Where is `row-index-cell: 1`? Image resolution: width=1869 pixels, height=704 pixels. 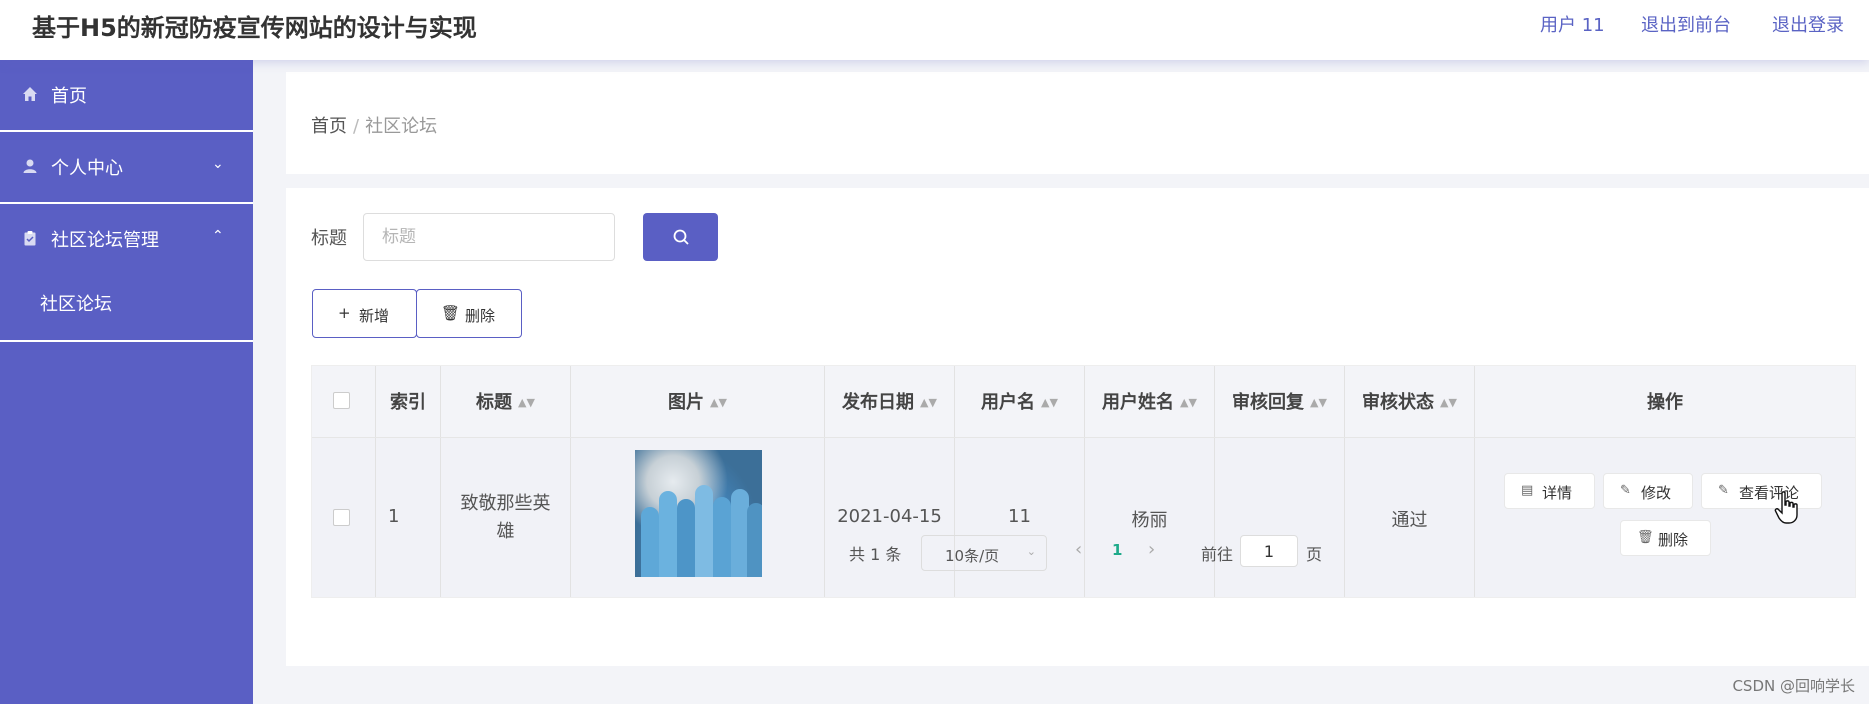
row-index-cell: 1 is located at coordinates (408, 517).